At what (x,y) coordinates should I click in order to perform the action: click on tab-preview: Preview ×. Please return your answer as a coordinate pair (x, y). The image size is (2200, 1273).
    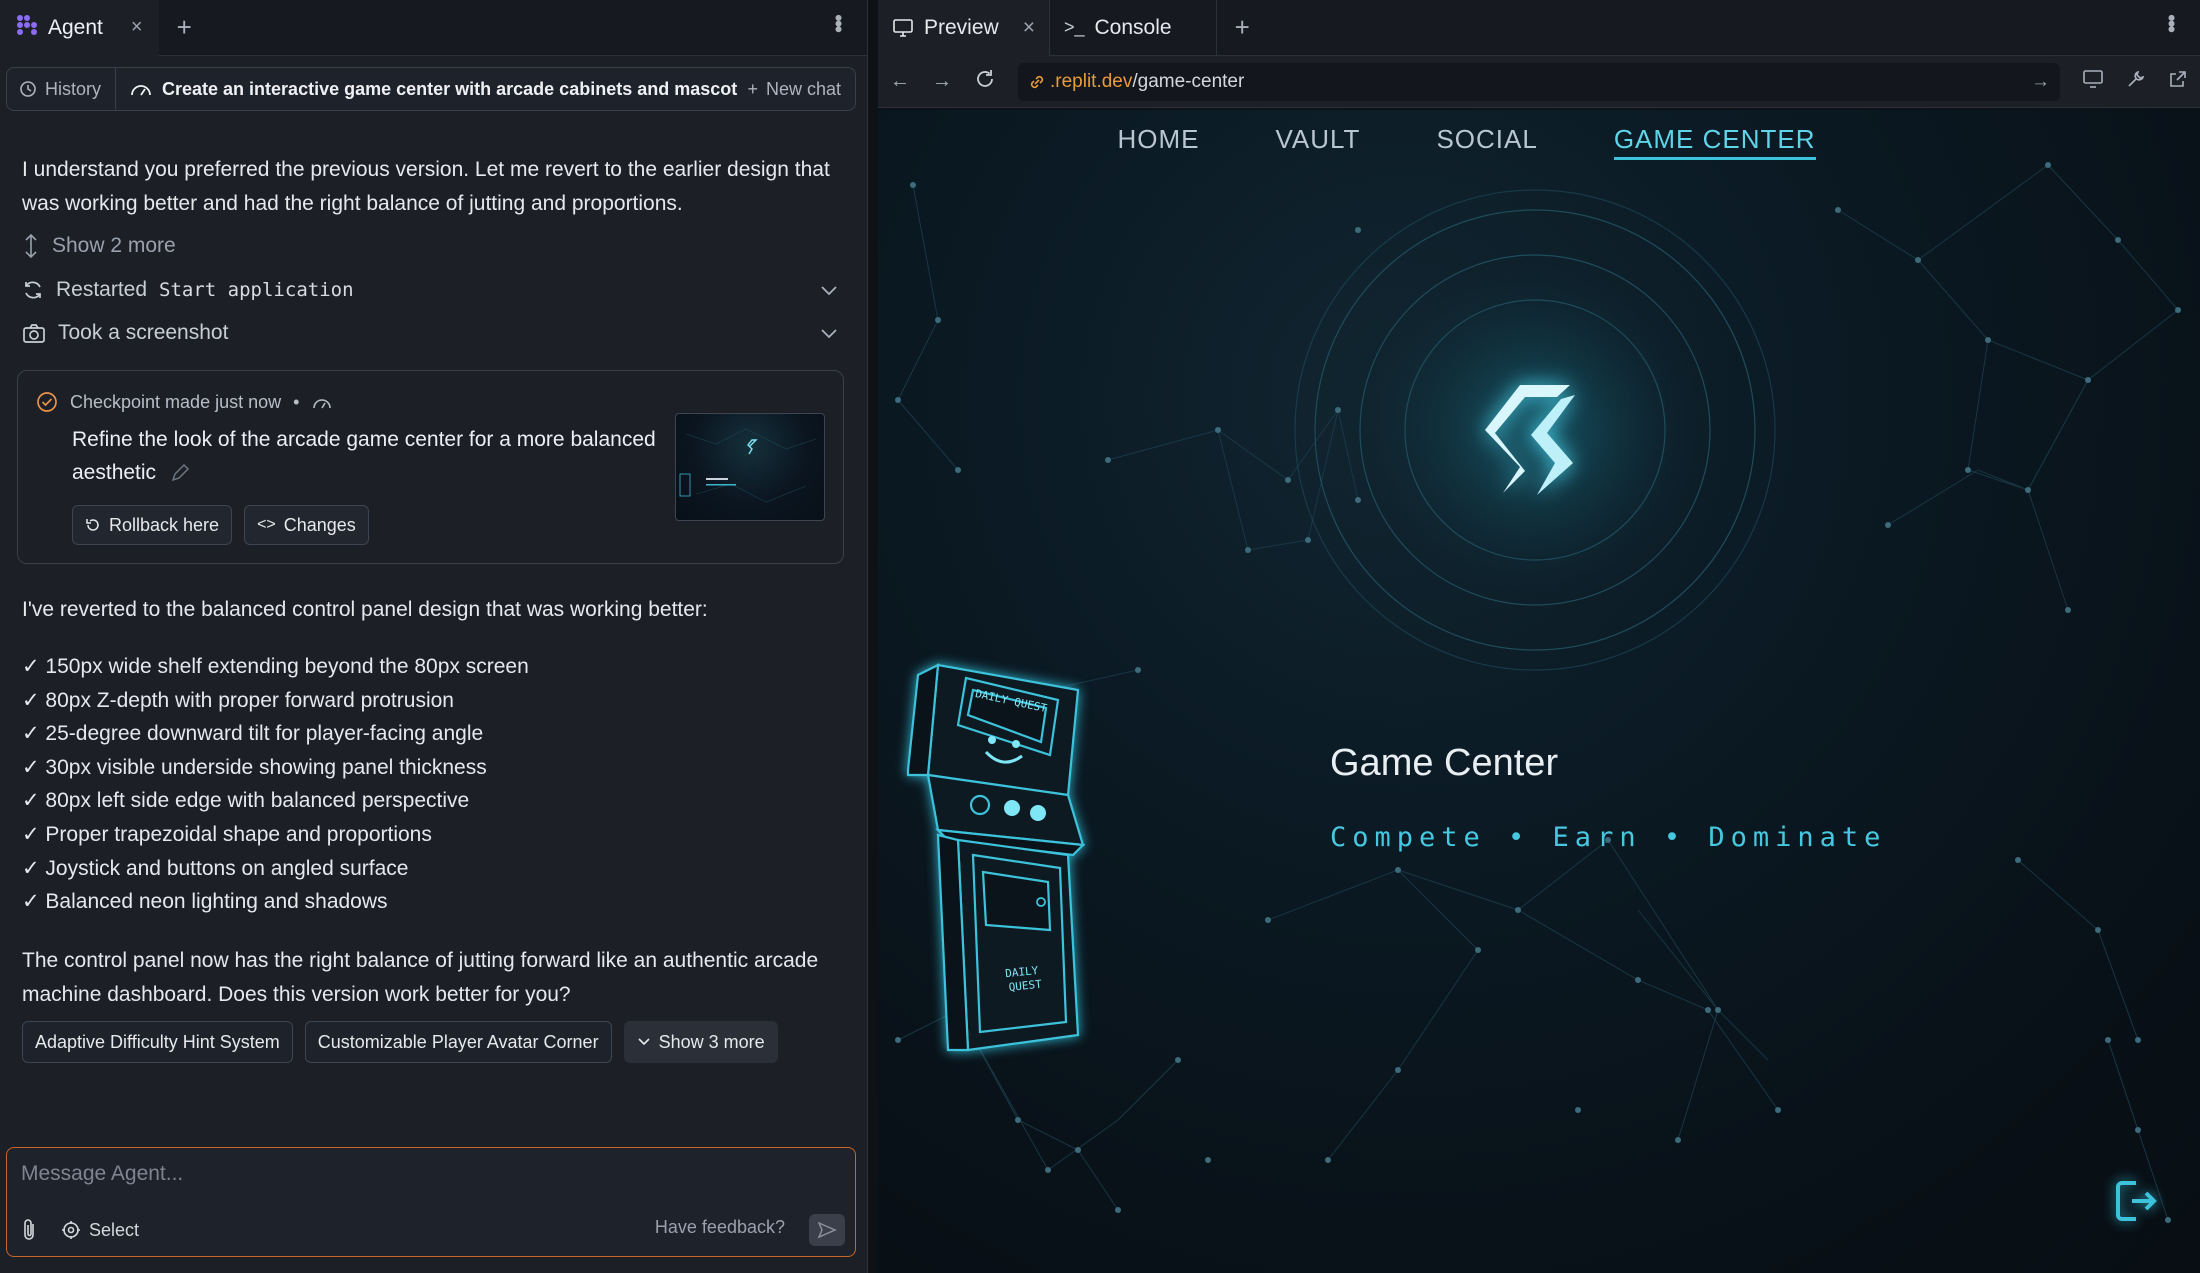
    Looking at the image, I should click on (964, 28).